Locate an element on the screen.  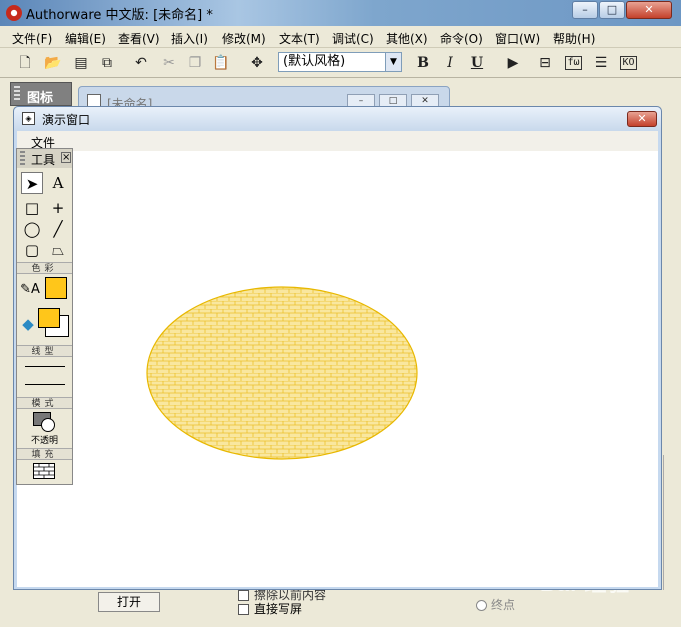
underline-button: U is located at coordinates (477, 63).